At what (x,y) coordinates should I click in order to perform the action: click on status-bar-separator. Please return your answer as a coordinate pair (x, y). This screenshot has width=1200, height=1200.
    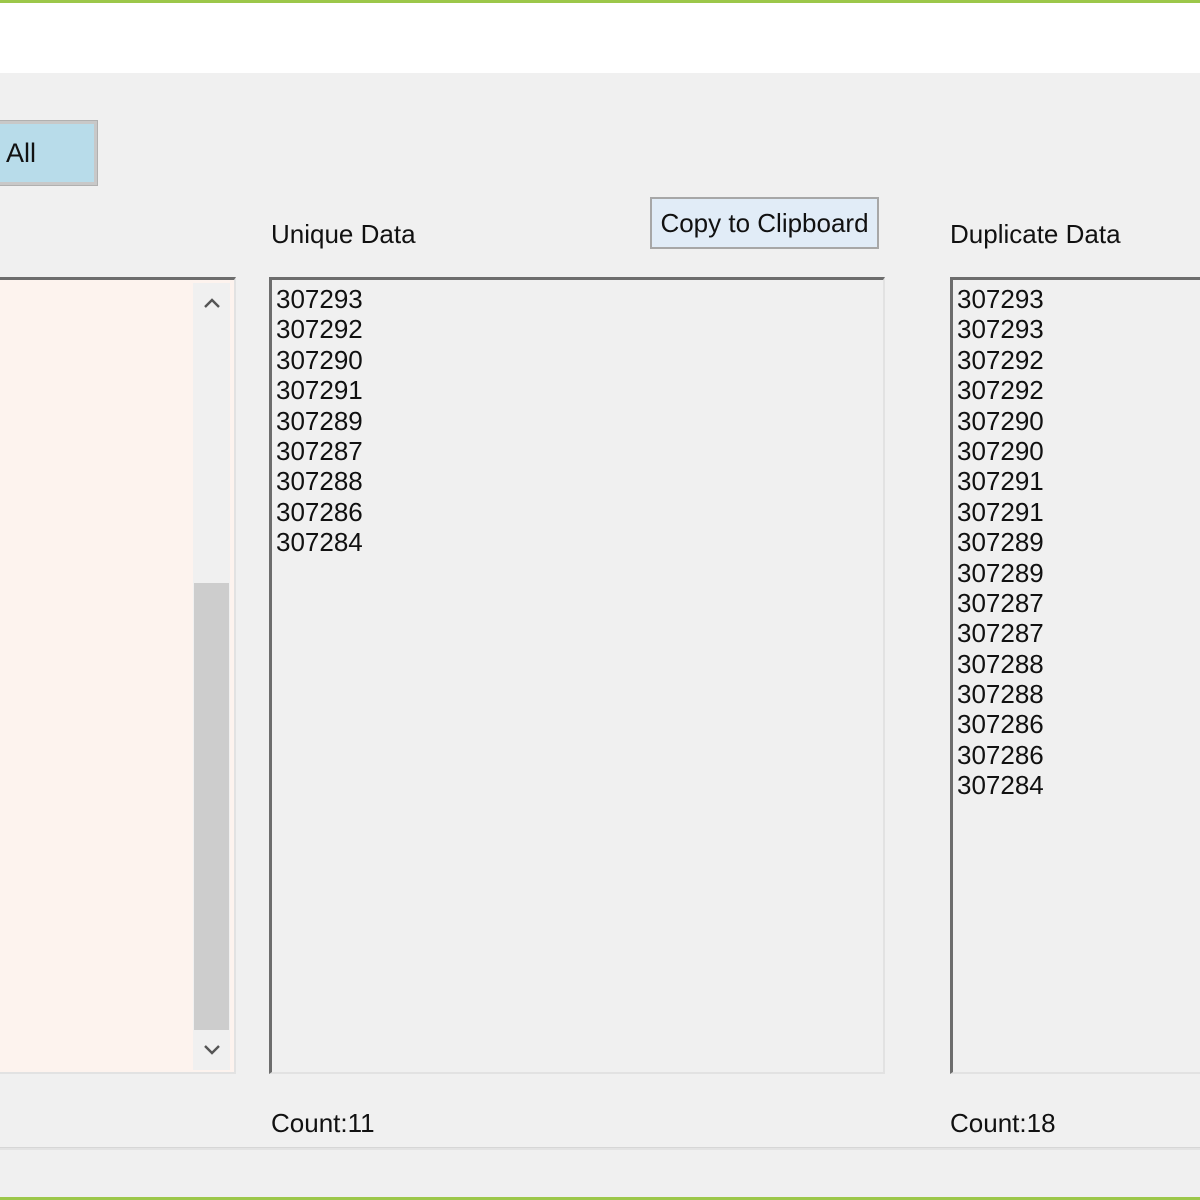
    Looking at the image, I should click on (600, 1148).